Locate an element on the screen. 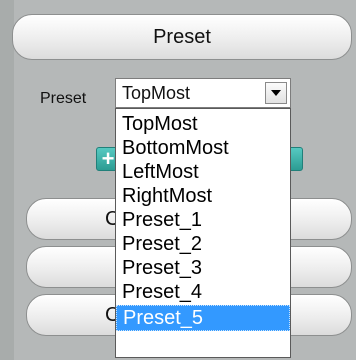  dropdown-option-preset-5: Preset_5 is located at coordinates (203, 318).